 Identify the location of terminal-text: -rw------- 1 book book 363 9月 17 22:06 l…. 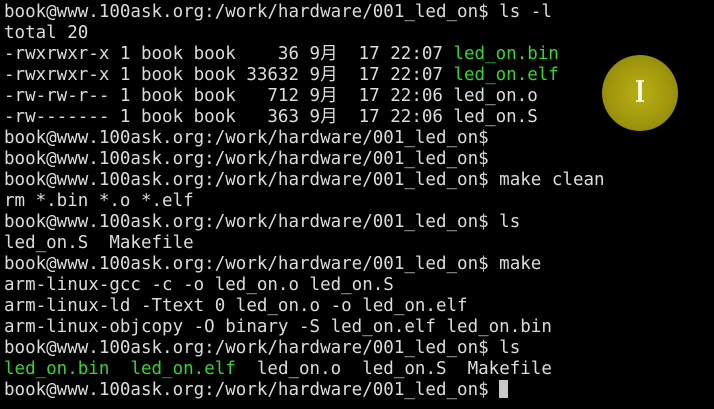
(271, 117).